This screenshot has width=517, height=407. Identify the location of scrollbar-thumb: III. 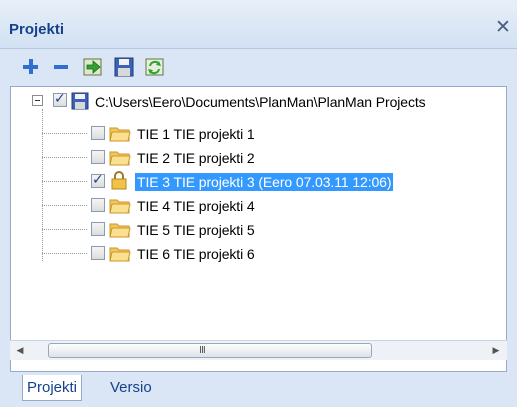
(210, 350).